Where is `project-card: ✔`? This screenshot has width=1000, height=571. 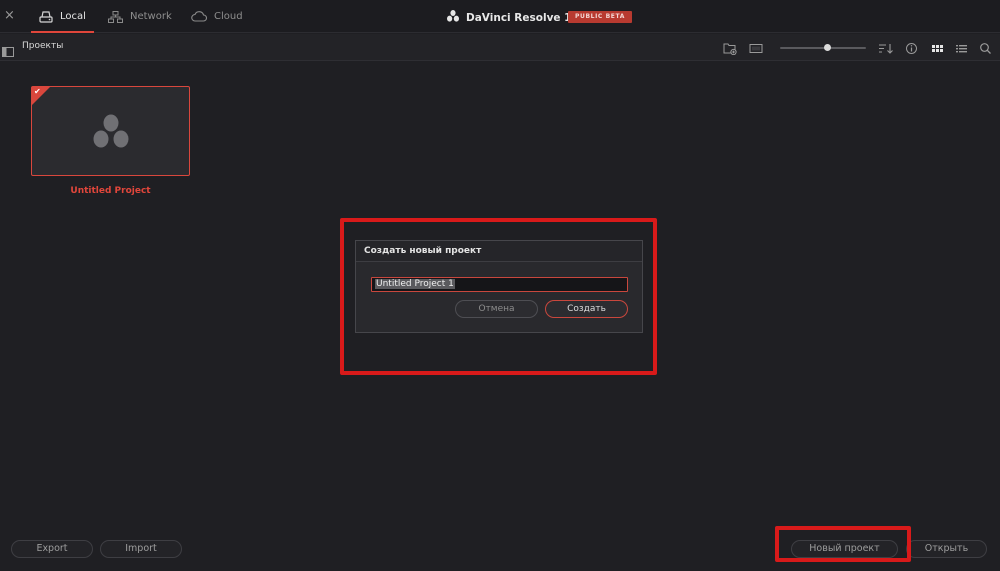 project-card: ✔ is located at coordinates (110, 131).